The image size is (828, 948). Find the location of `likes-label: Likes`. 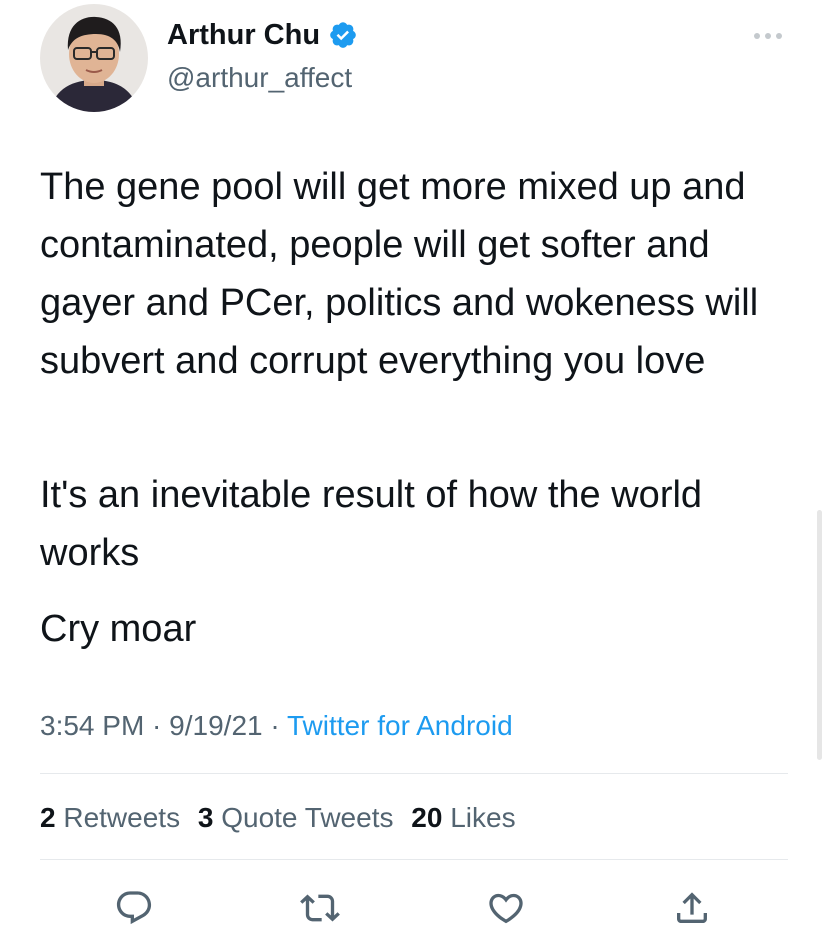

likes-label: Likes is located at coordinates (483, 817).